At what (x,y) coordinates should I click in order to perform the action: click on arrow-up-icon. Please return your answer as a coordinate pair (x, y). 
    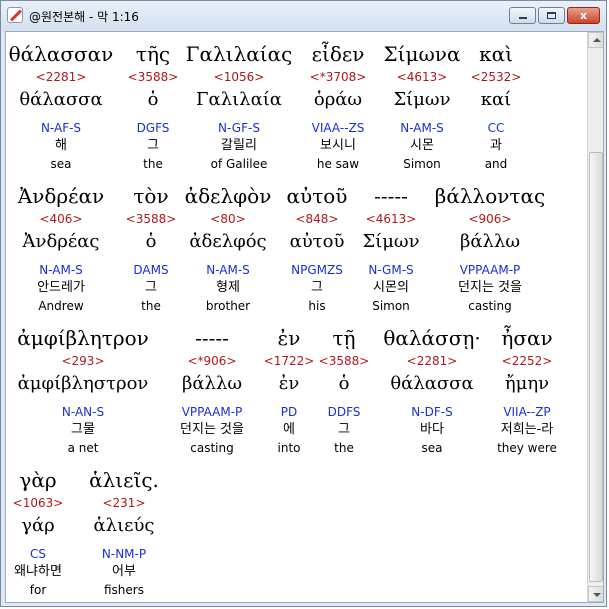
    Looking at the image, I should click on (597, 40).